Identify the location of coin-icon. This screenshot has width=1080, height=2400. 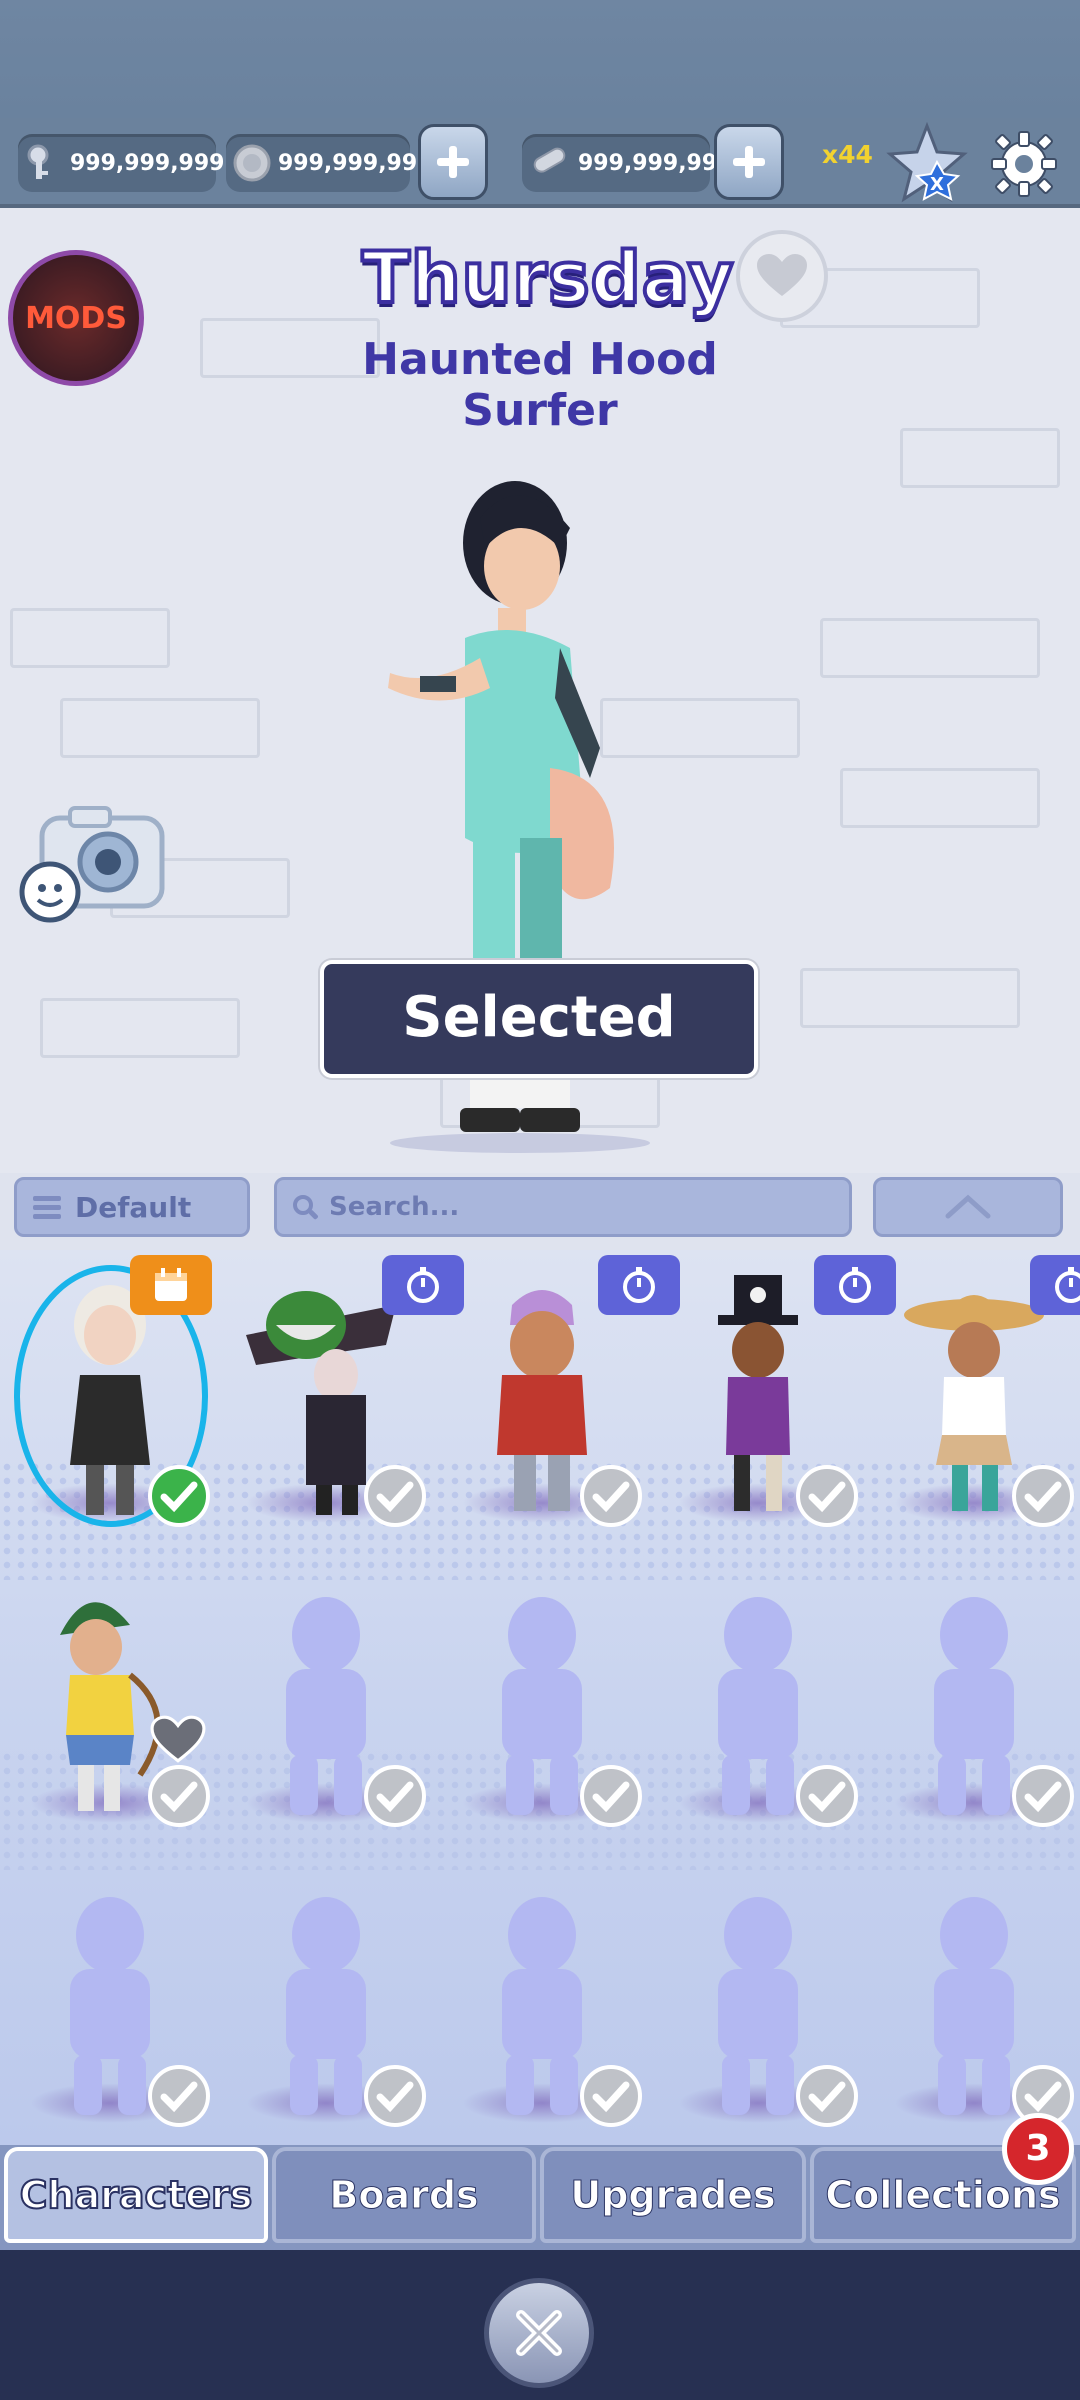
(252, 163).